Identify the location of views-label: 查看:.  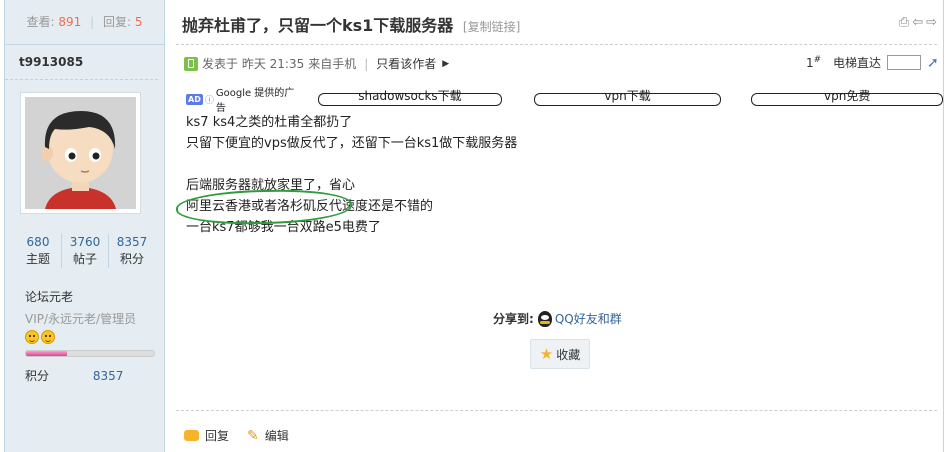
(40, 22).